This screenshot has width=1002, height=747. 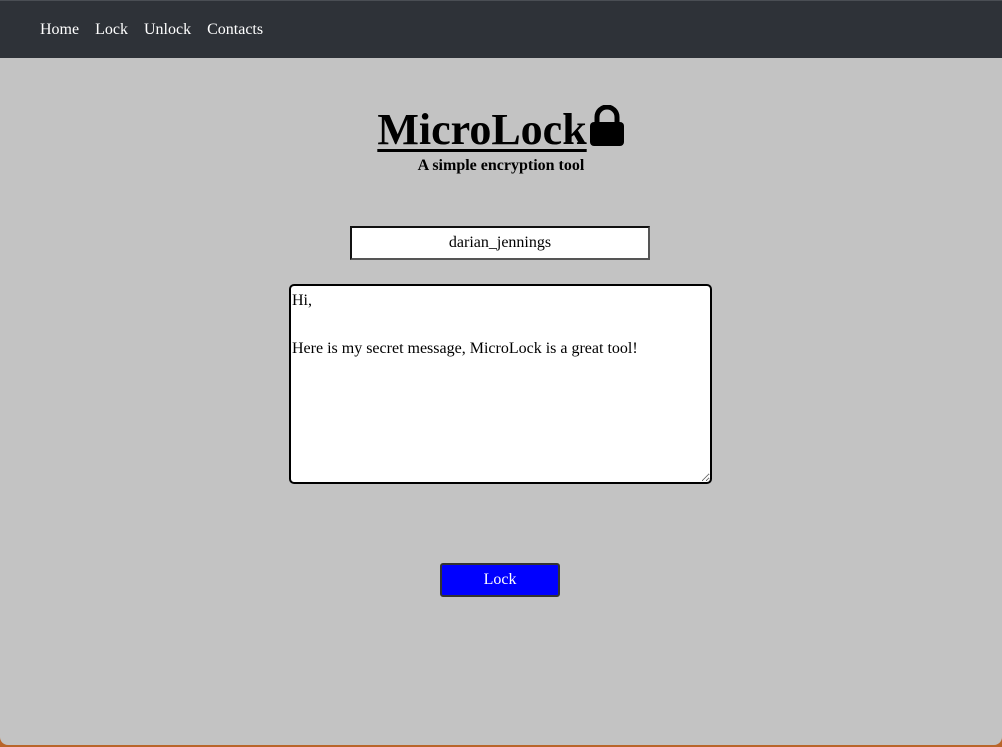 I want to click on lock-button: Lock, so click(x=500, y=580).